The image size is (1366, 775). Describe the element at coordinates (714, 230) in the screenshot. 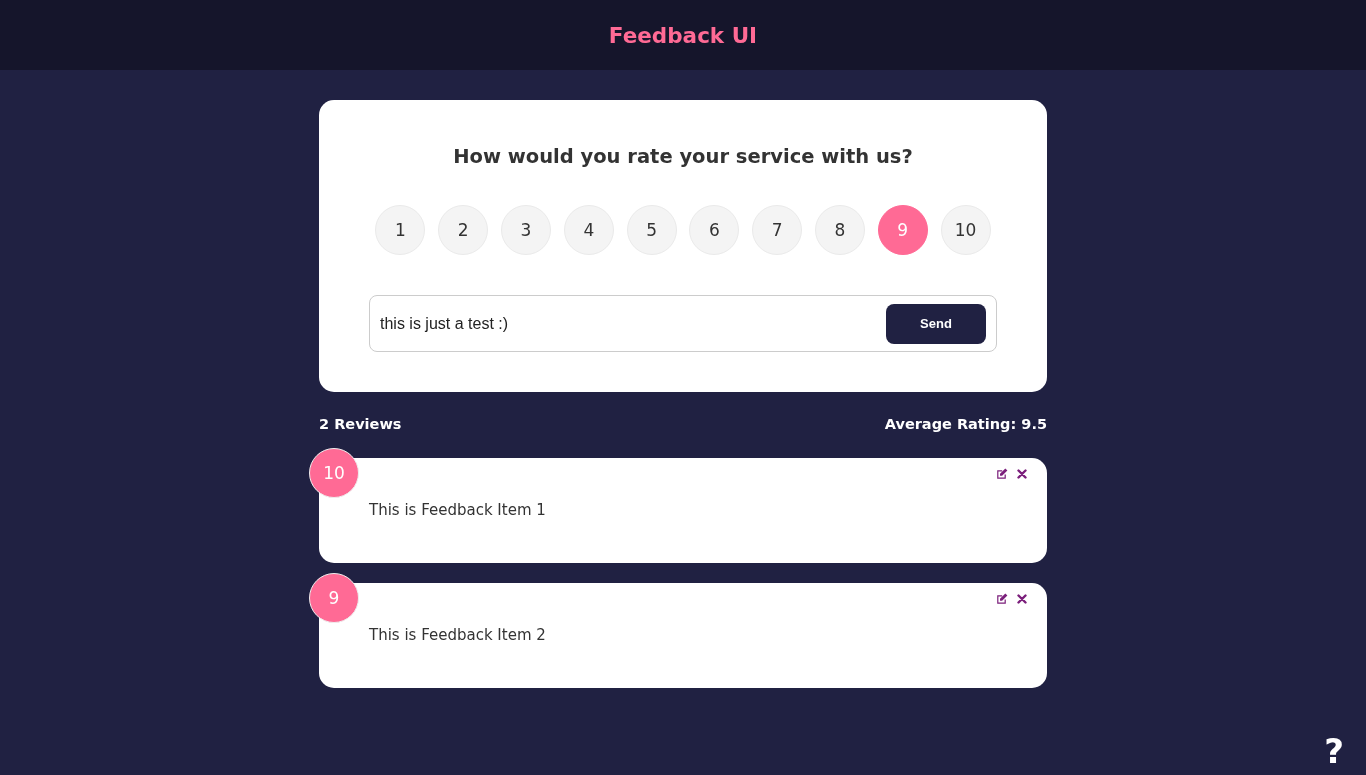

I see `rating-option: 6` at that location.